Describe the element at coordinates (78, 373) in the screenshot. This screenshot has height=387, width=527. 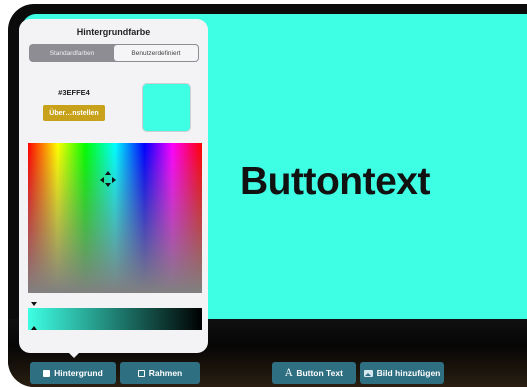
I see `background-button-label: Hintergrund` at that location.